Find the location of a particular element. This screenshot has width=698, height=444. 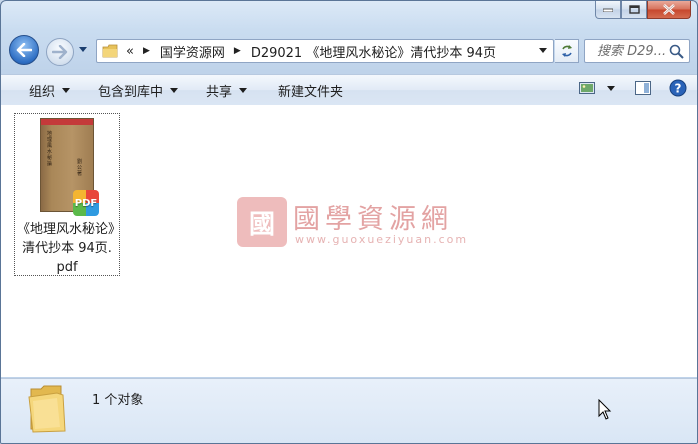

include-in-library-label: 包含到库中 is located at coordinates (131, 92).